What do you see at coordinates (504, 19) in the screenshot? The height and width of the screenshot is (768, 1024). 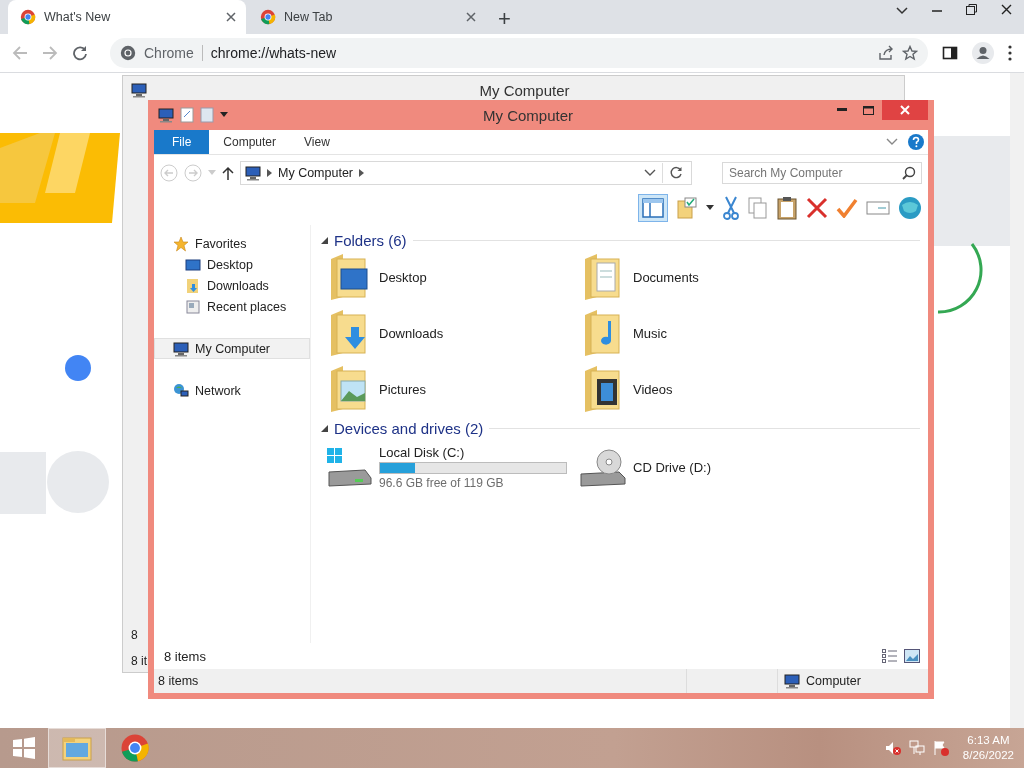 I see `new-tab-button: +` at bounding box center [504, 19].